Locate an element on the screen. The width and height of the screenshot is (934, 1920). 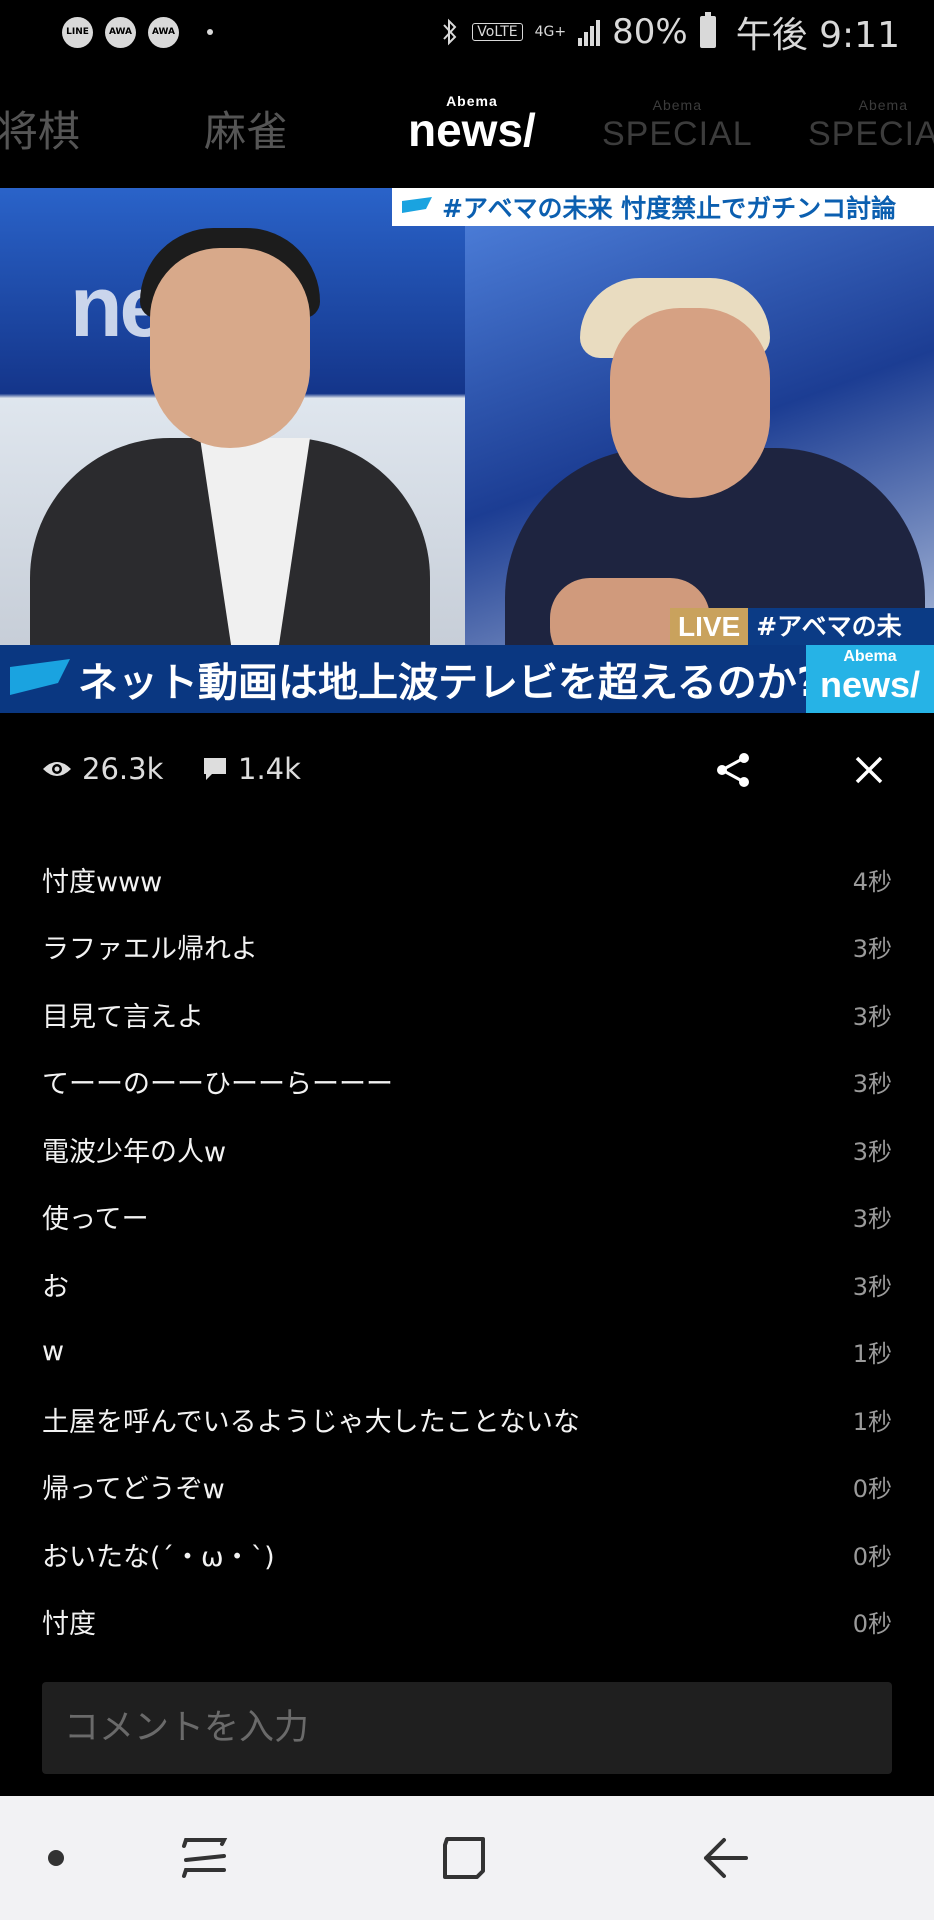
signal-strength-icon is located at coordinates (589, 32).